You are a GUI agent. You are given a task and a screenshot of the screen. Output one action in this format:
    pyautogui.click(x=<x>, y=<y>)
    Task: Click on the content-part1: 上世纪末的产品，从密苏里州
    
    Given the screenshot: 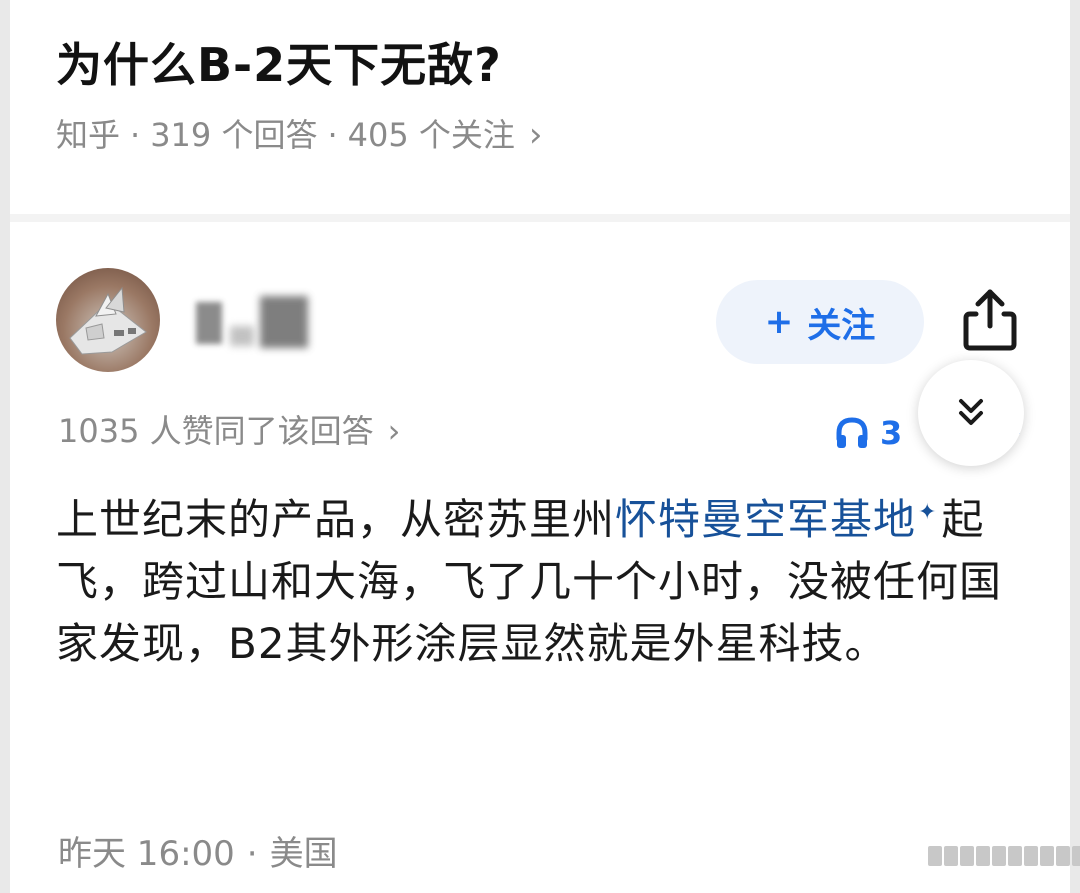 What is the action you would take?
    pyautogui.click(x=336, y=519)
    